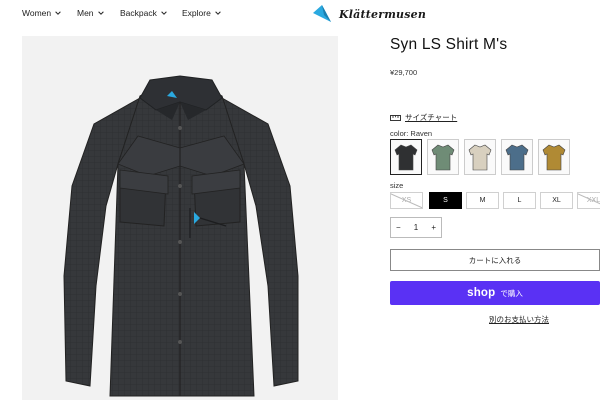 The width and height of the screenshot is (600, 400). I want to click on add-to-cart-button: カートに入れる, so click(495, 260).